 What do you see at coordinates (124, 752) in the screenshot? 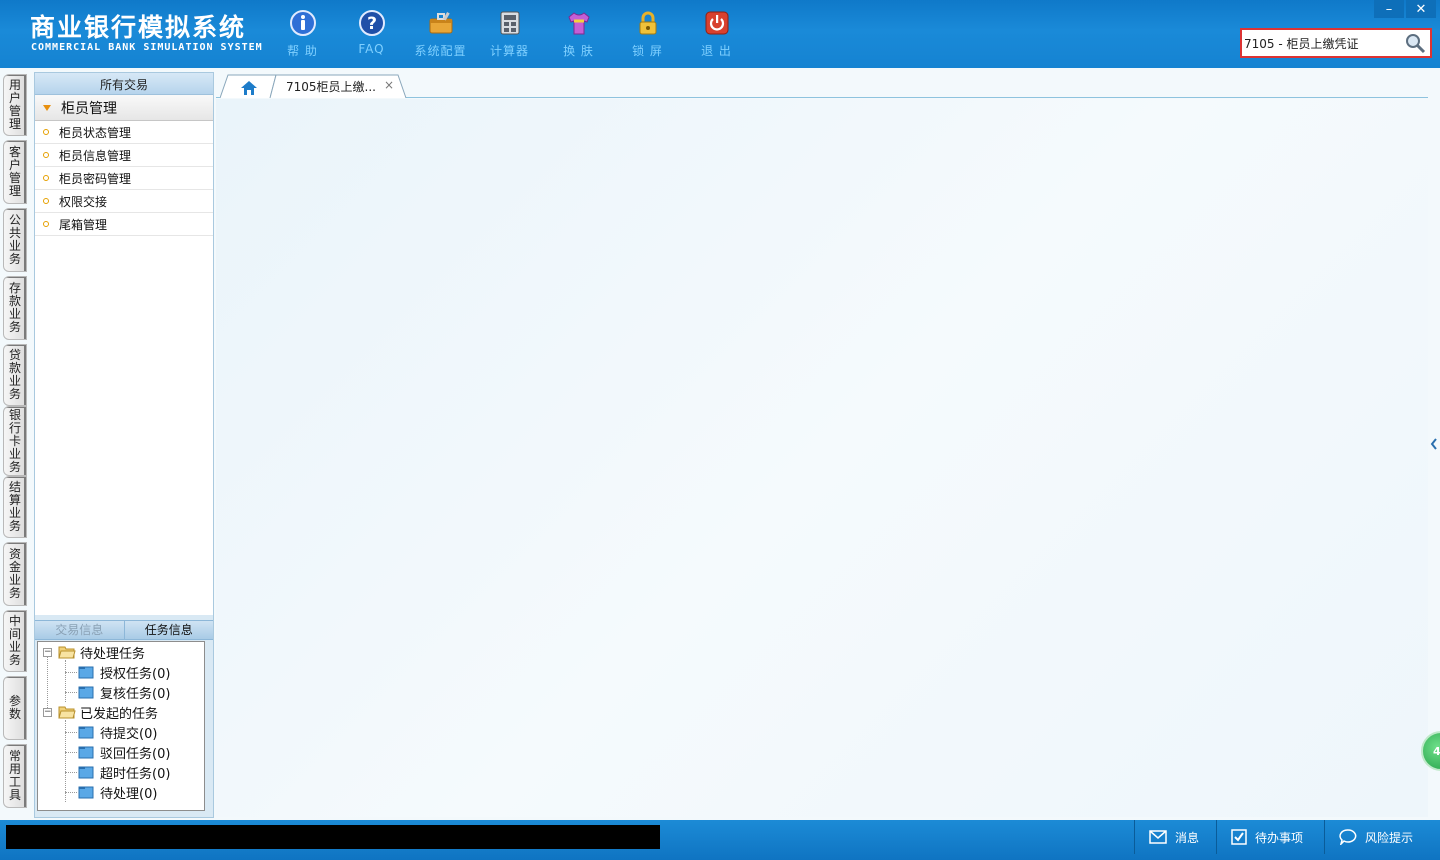
I see `tree-node-rejected-tasks: 驳回任务(0)` at bounding box center [124, 752].